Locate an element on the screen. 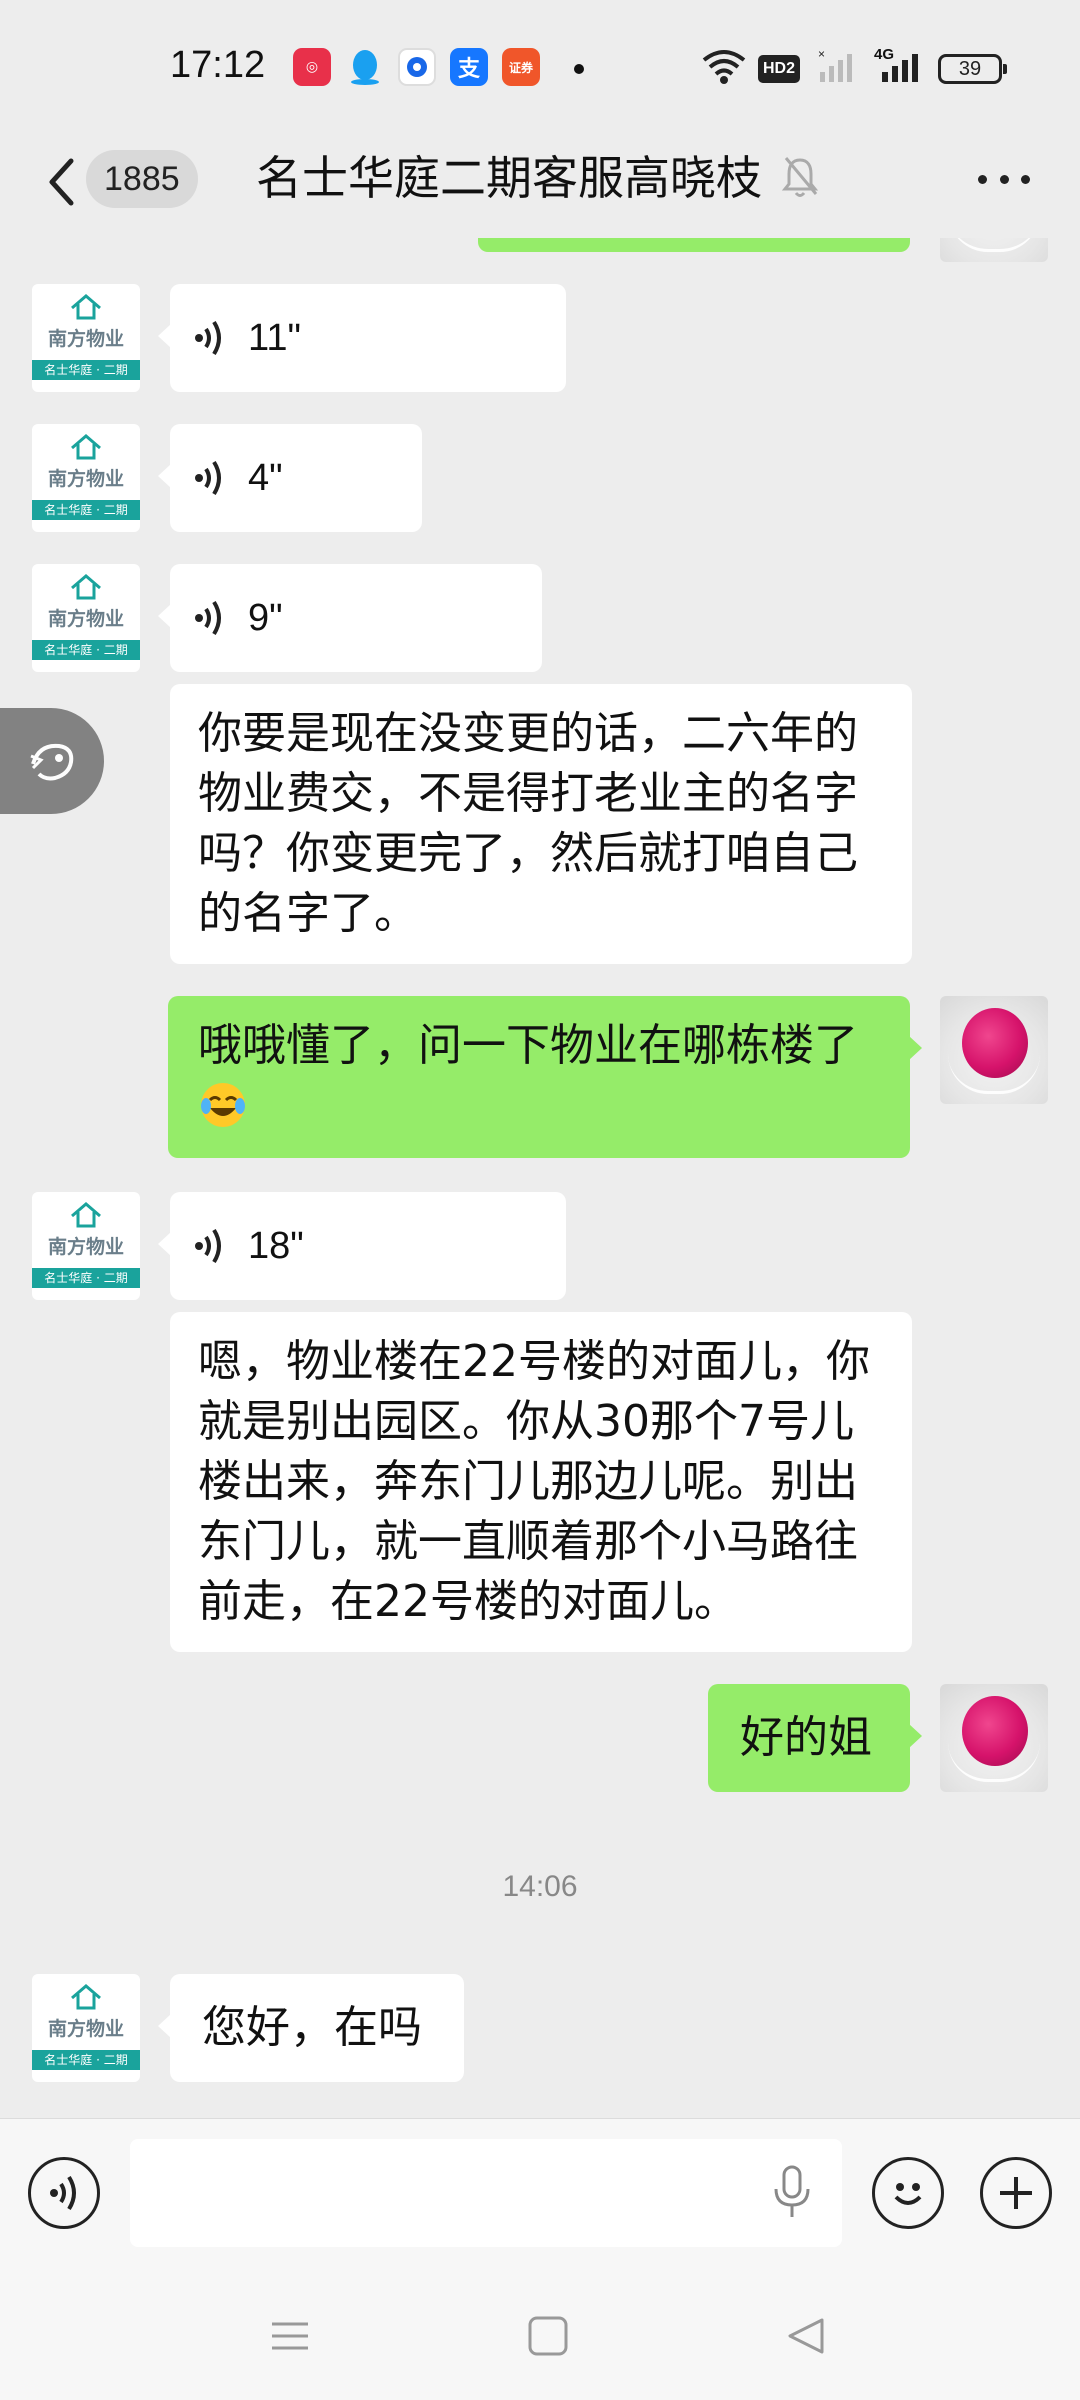  menu-icon is located at coordinates (290, 2336).